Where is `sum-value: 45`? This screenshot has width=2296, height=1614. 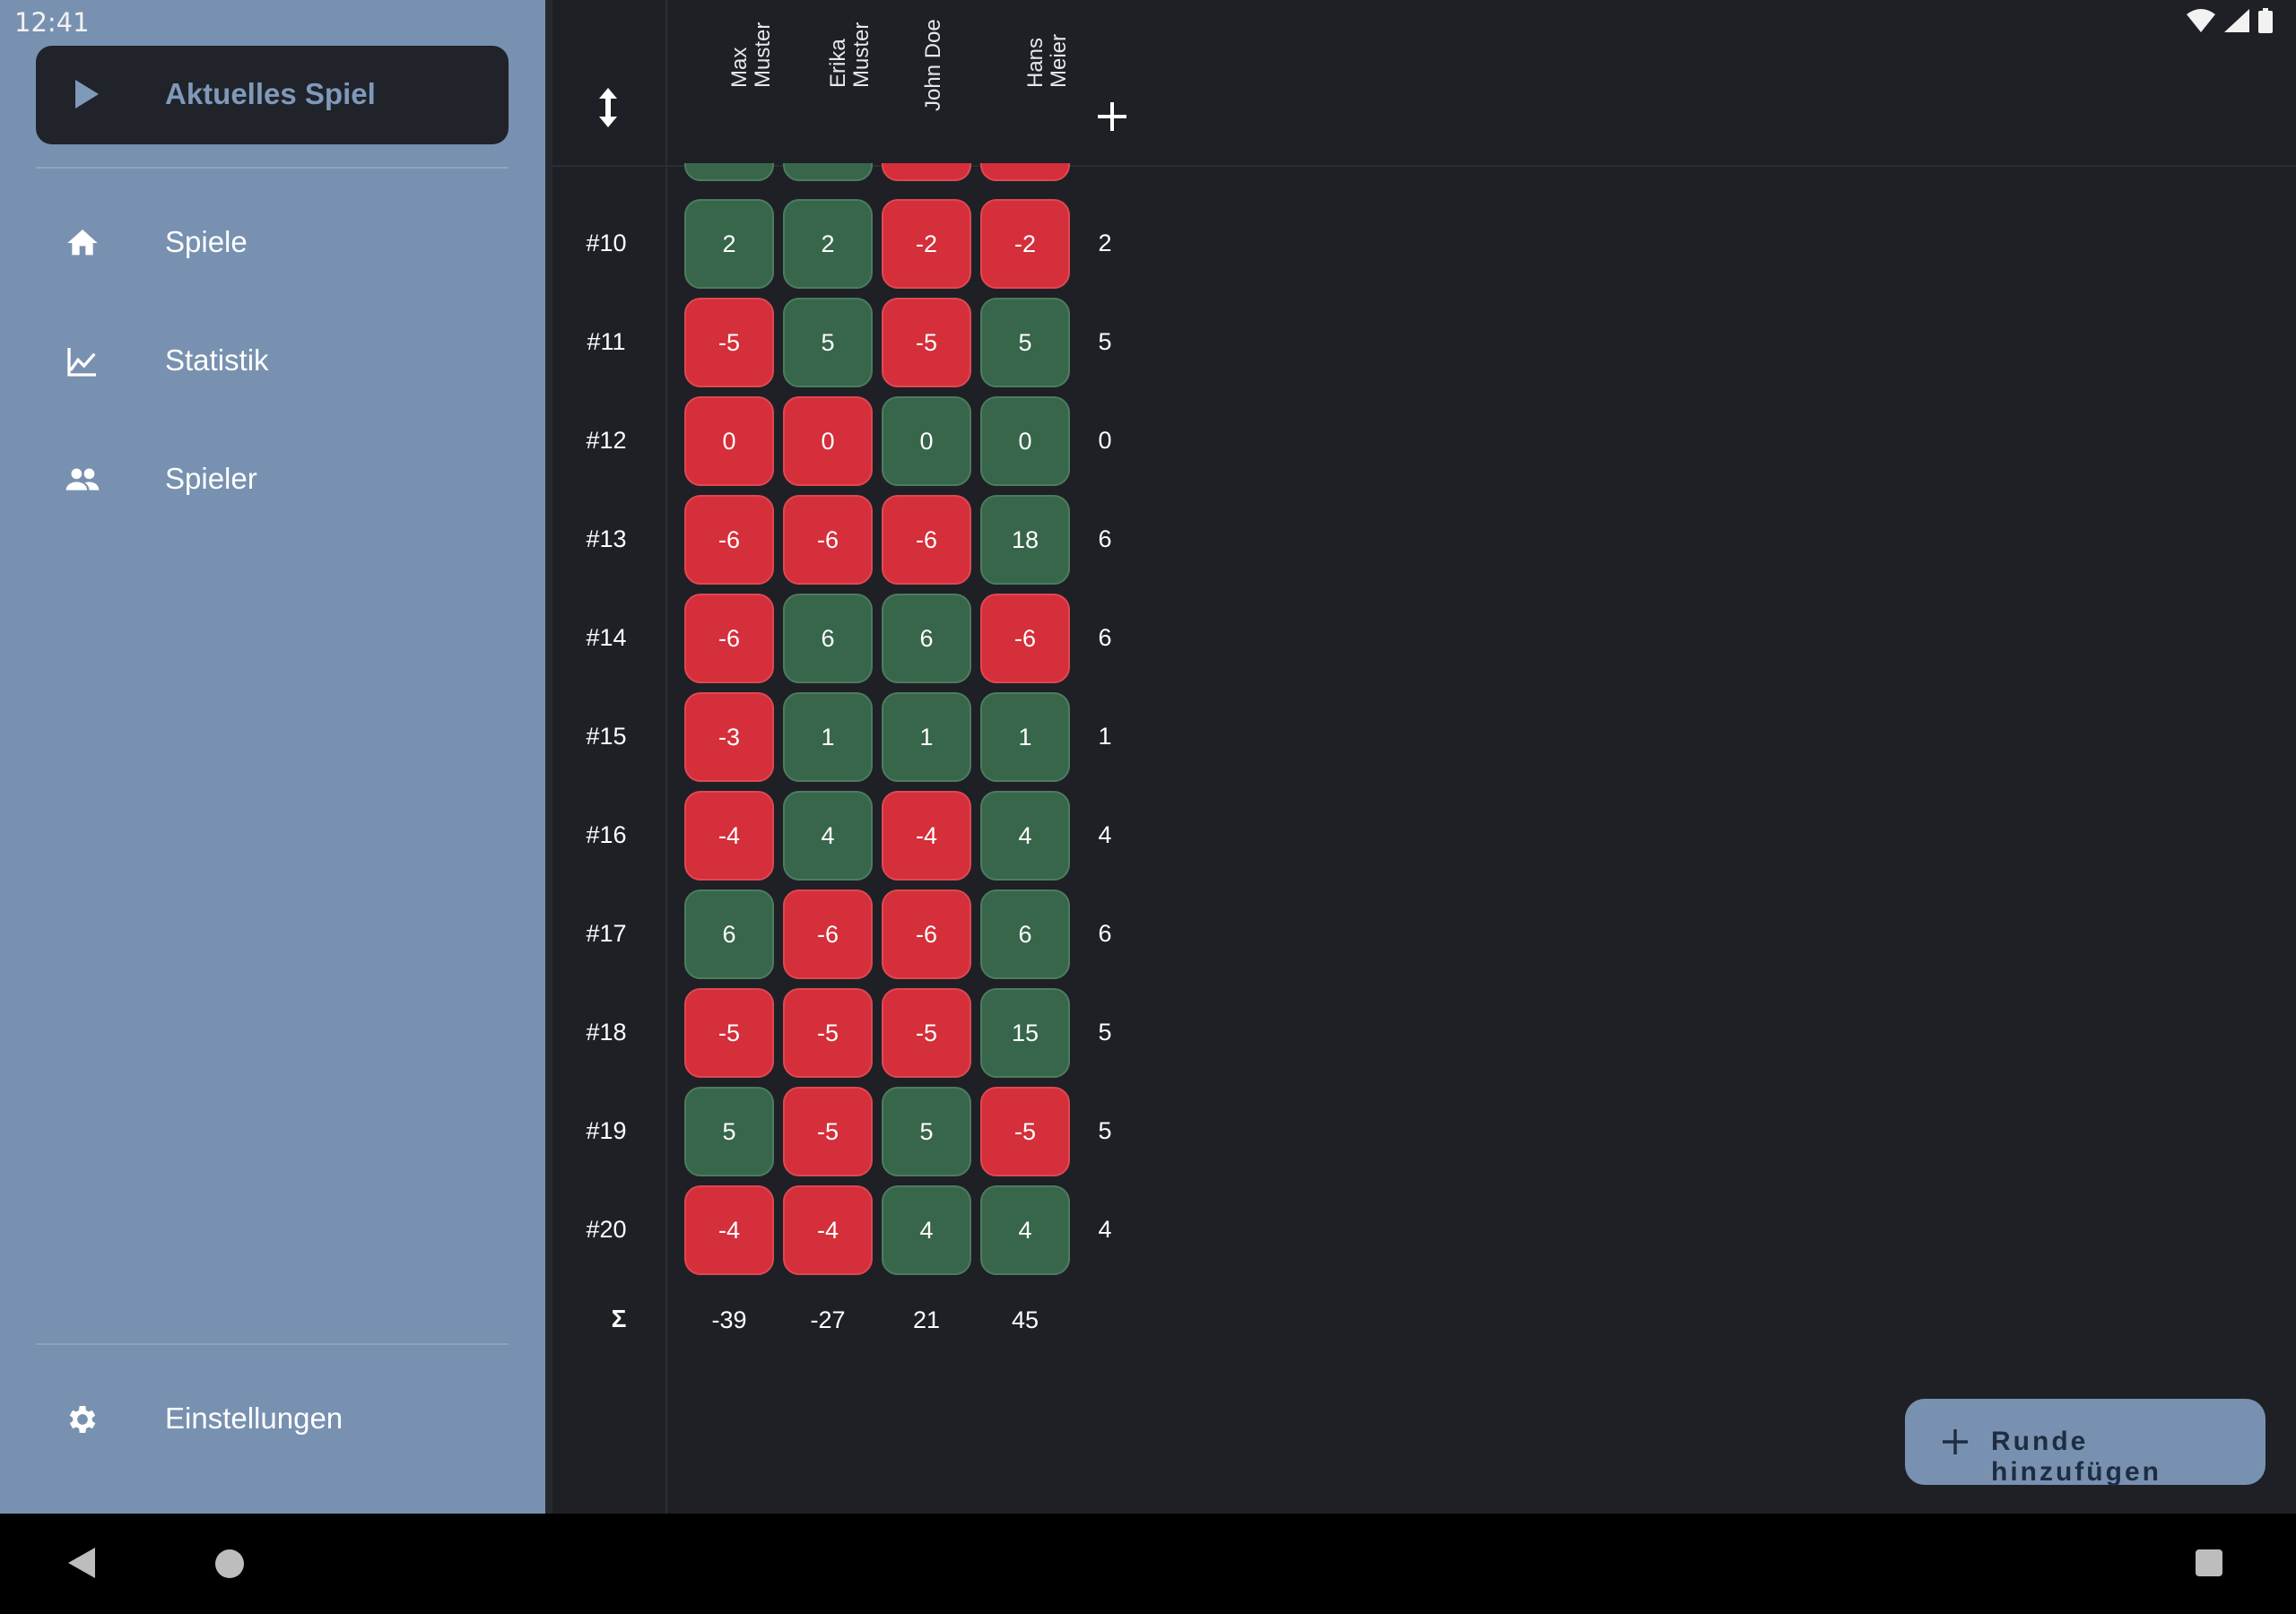 sum-value: 45 is located at coordinates (1025, 1319).